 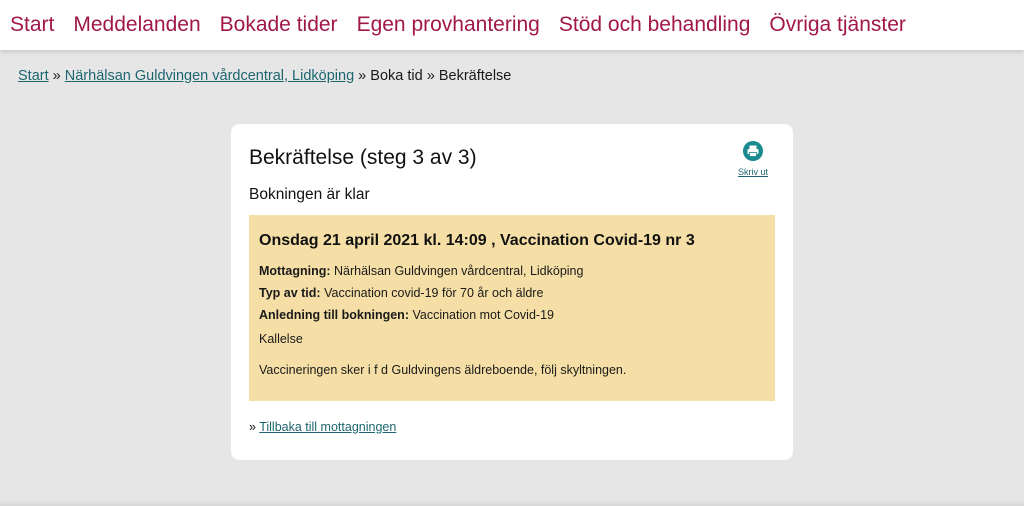 I want to click on print-label: Skriv ut, so click(x=753, y=172).